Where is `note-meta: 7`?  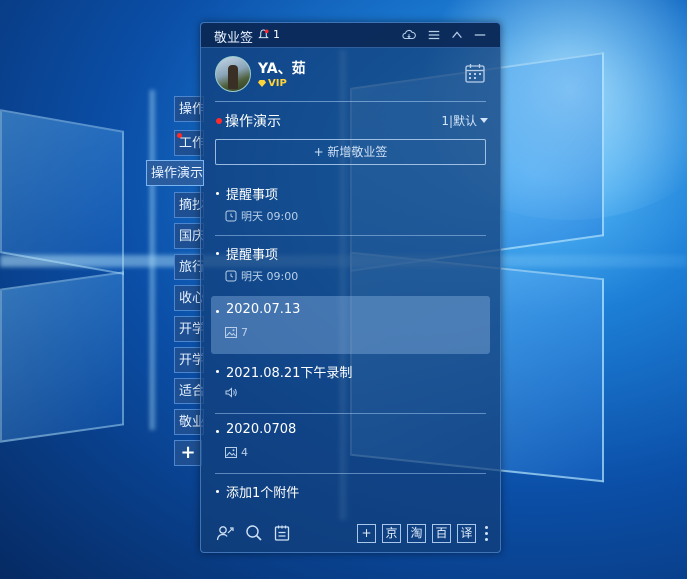
note-meta: 7 is located at coordinates (236, 332).